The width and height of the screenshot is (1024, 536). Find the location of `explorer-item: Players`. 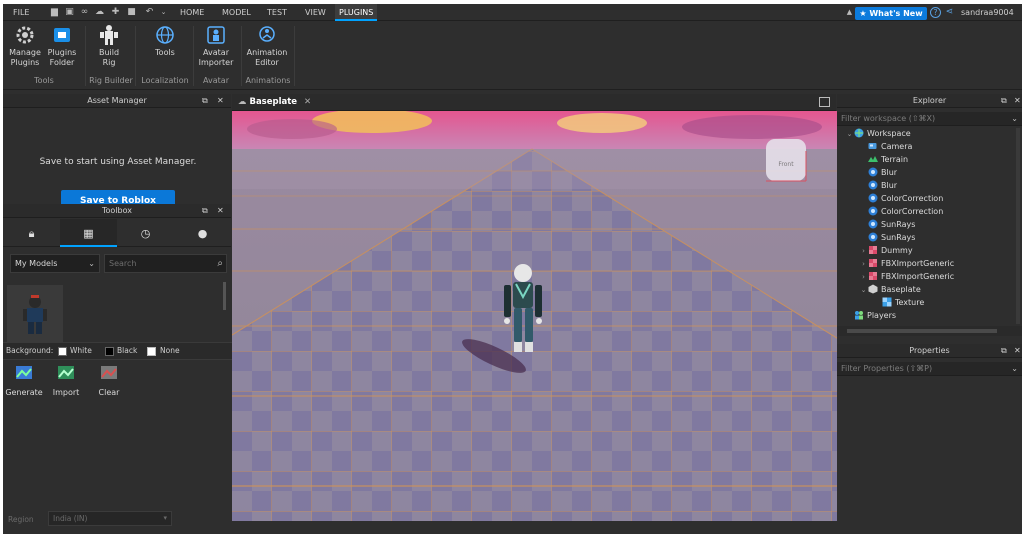

explorer-item: Players is located at coordinates (870, 315).